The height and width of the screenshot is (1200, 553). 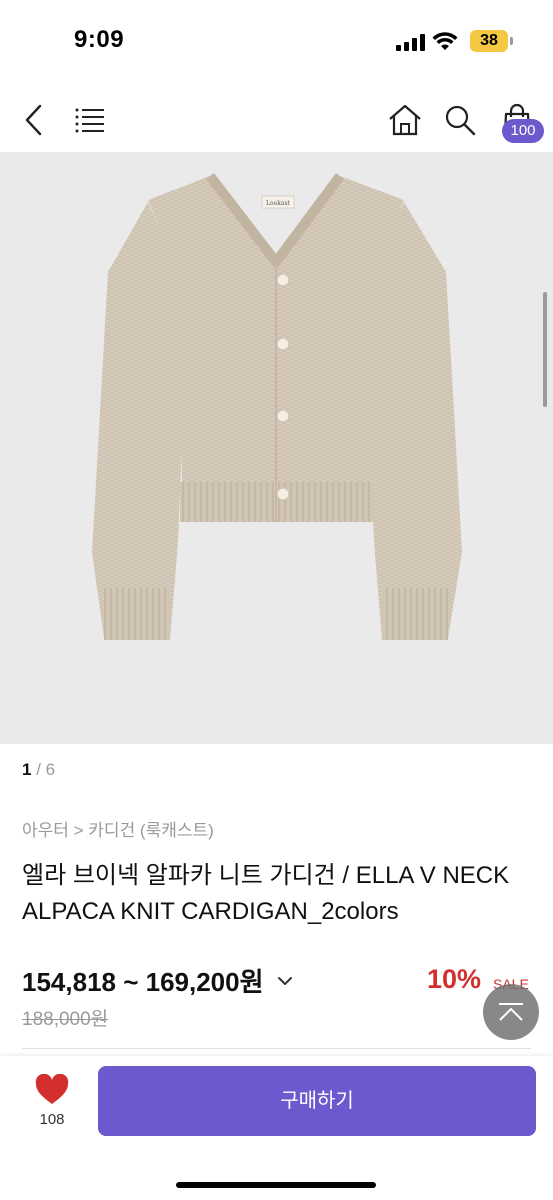 I want to click on home-indicator, so click(x=276, y=1185).